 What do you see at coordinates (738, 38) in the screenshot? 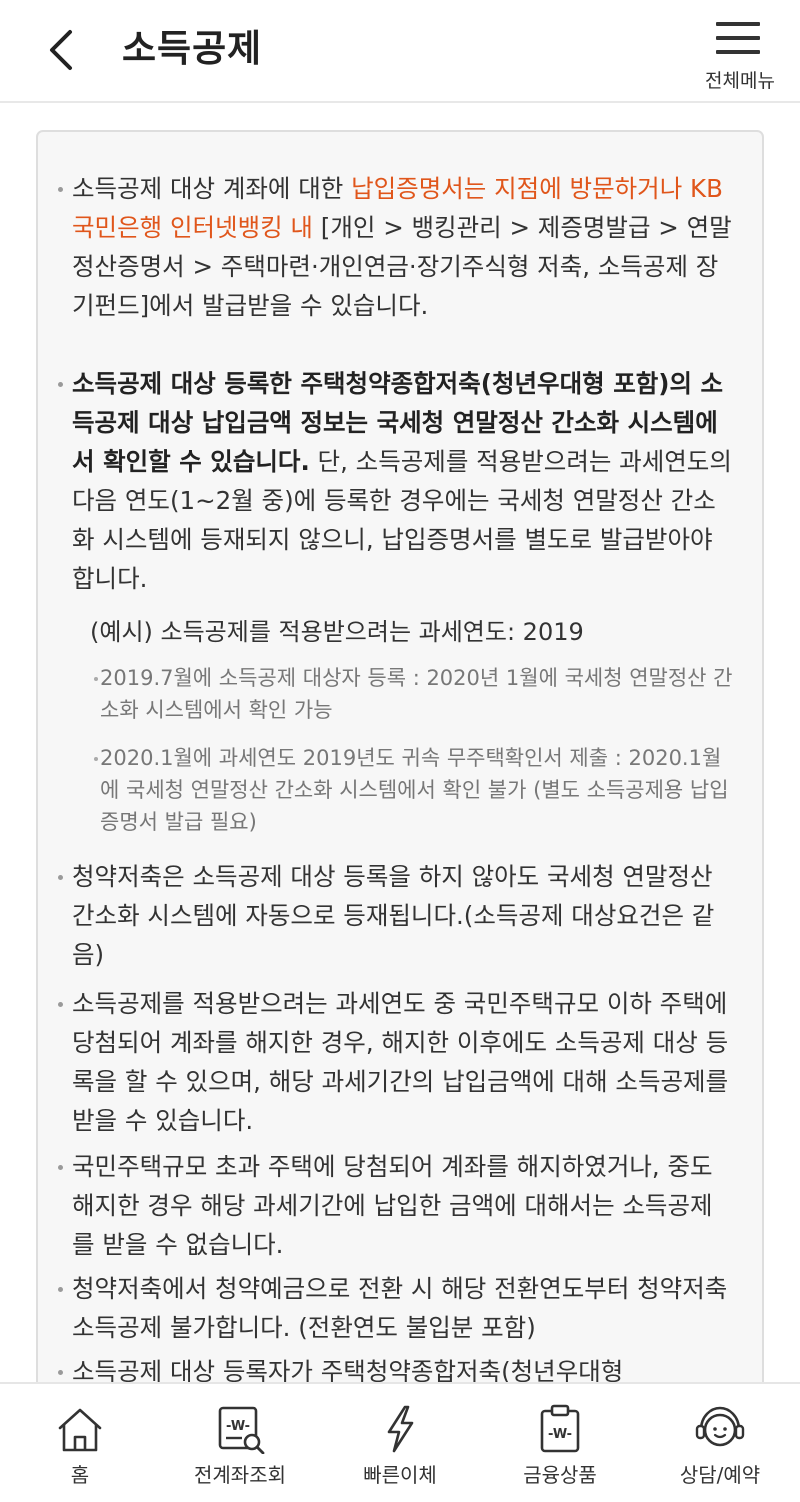
I see `hamburger-icon` at bounding box center [738, 38].